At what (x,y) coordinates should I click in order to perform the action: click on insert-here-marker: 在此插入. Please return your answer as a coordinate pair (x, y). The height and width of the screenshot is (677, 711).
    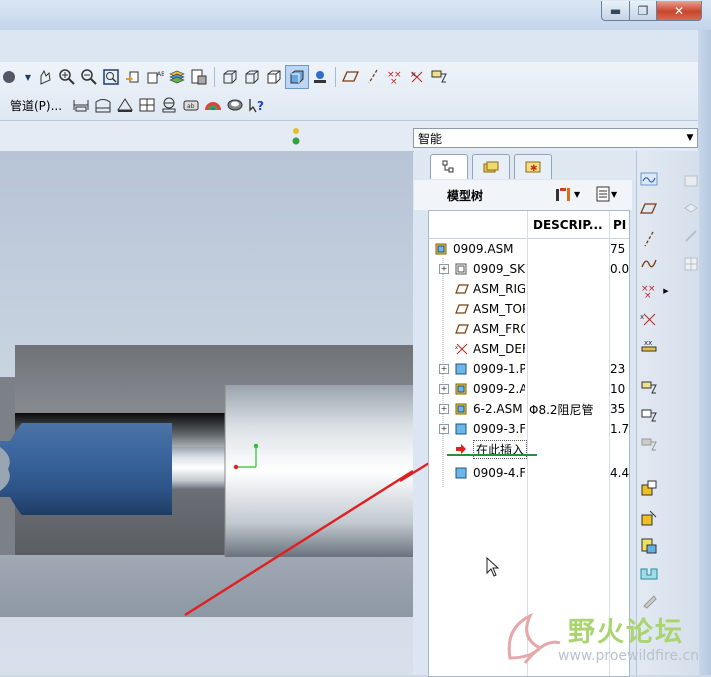
    Looking at the image, I should click on (529, 449).